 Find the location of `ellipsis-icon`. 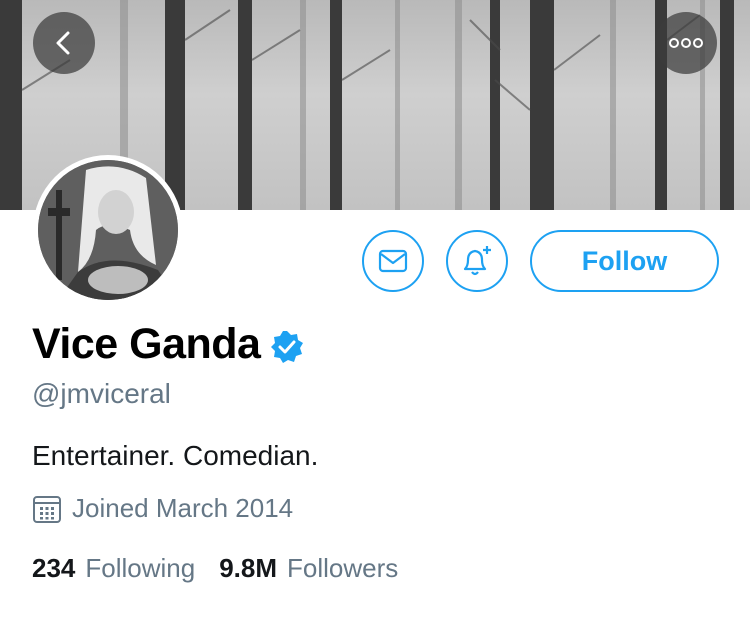

ellipsis-icon is located at coordinates (686, 43).